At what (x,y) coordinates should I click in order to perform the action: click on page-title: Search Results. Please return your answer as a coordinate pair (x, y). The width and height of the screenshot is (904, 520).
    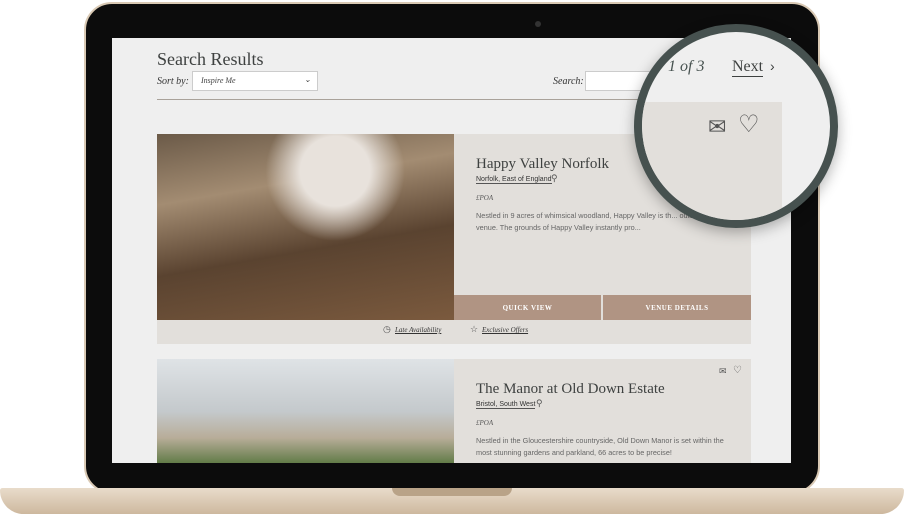
    Looking at the image, I should click on (210, 59).